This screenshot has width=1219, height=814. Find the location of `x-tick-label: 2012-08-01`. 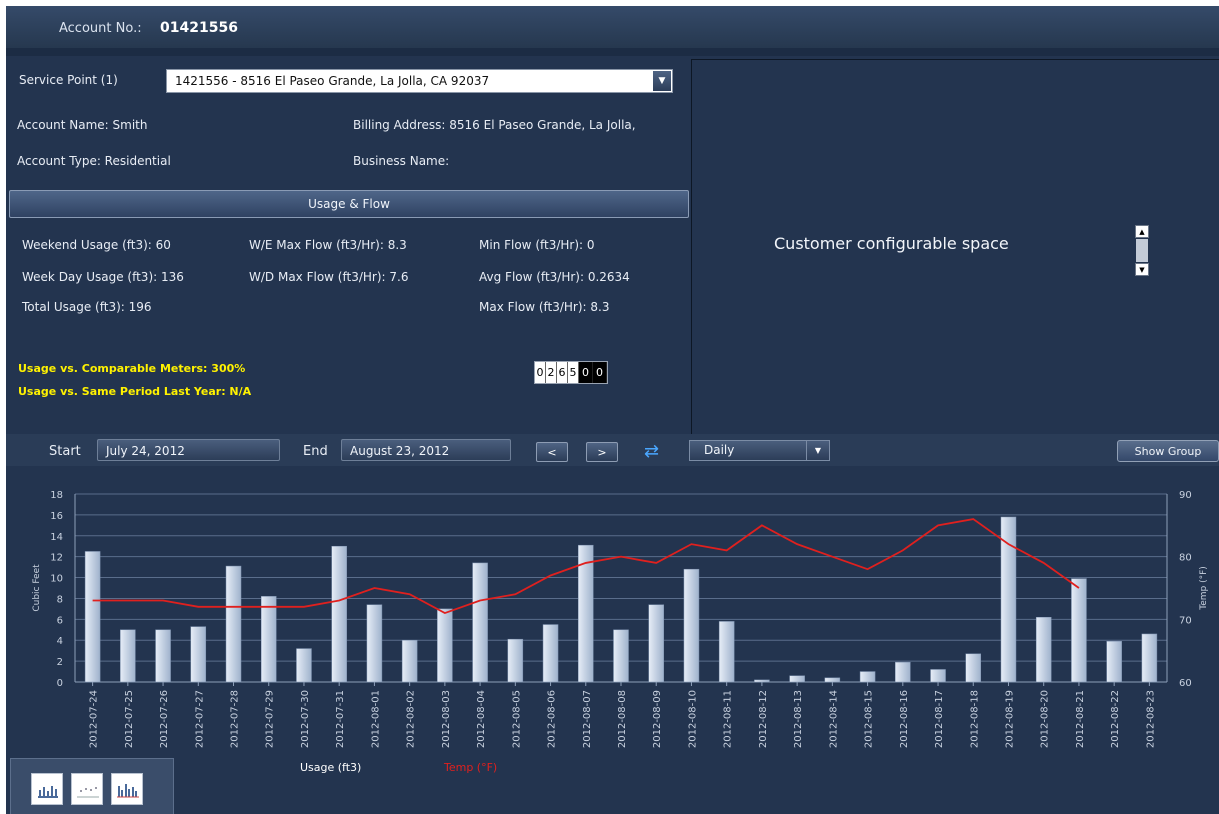

x-tick-label: 2012-08-01 is located at coordinates (375, 719).